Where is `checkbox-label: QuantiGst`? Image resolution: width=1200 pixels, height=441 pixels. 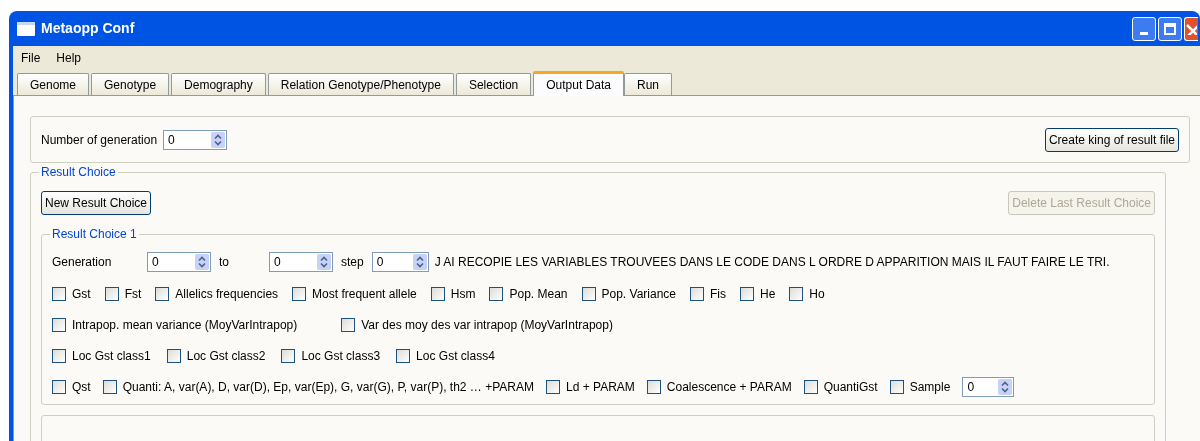
checkbox-label: QuantiGst is located at coordinates (850, 387).